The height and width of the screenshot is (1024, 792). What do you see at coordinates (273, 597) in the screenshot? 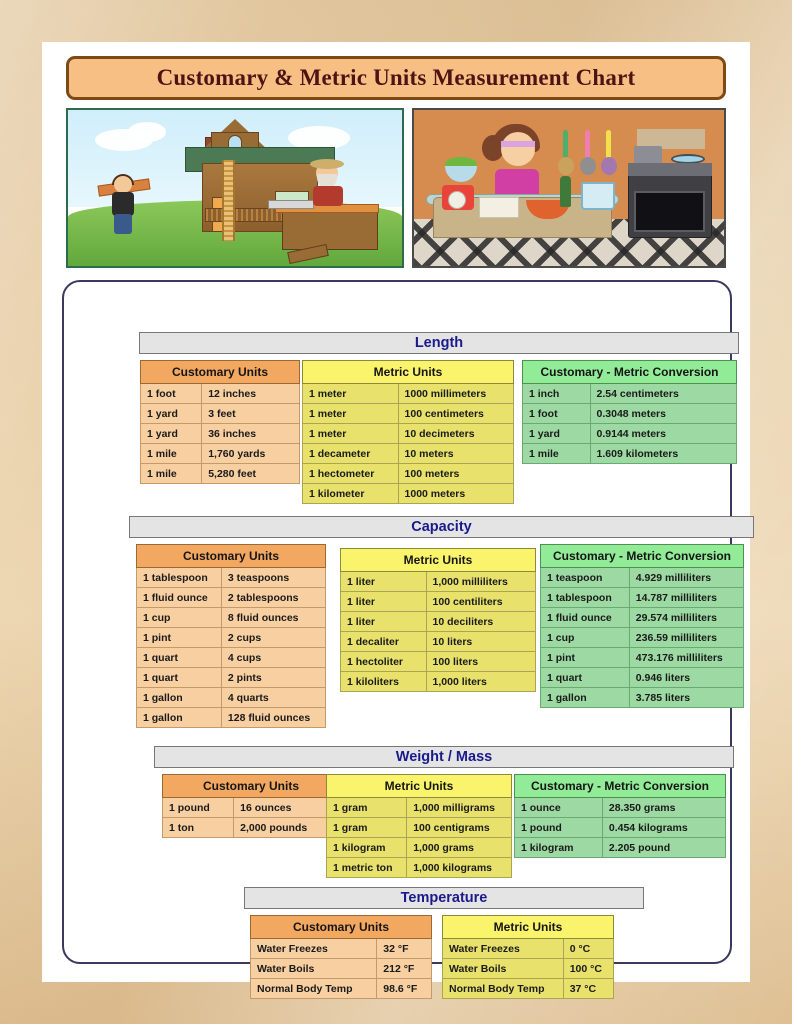
I see `equivalent-cell: 2 tablespoons` at bounding box center [273, 597].